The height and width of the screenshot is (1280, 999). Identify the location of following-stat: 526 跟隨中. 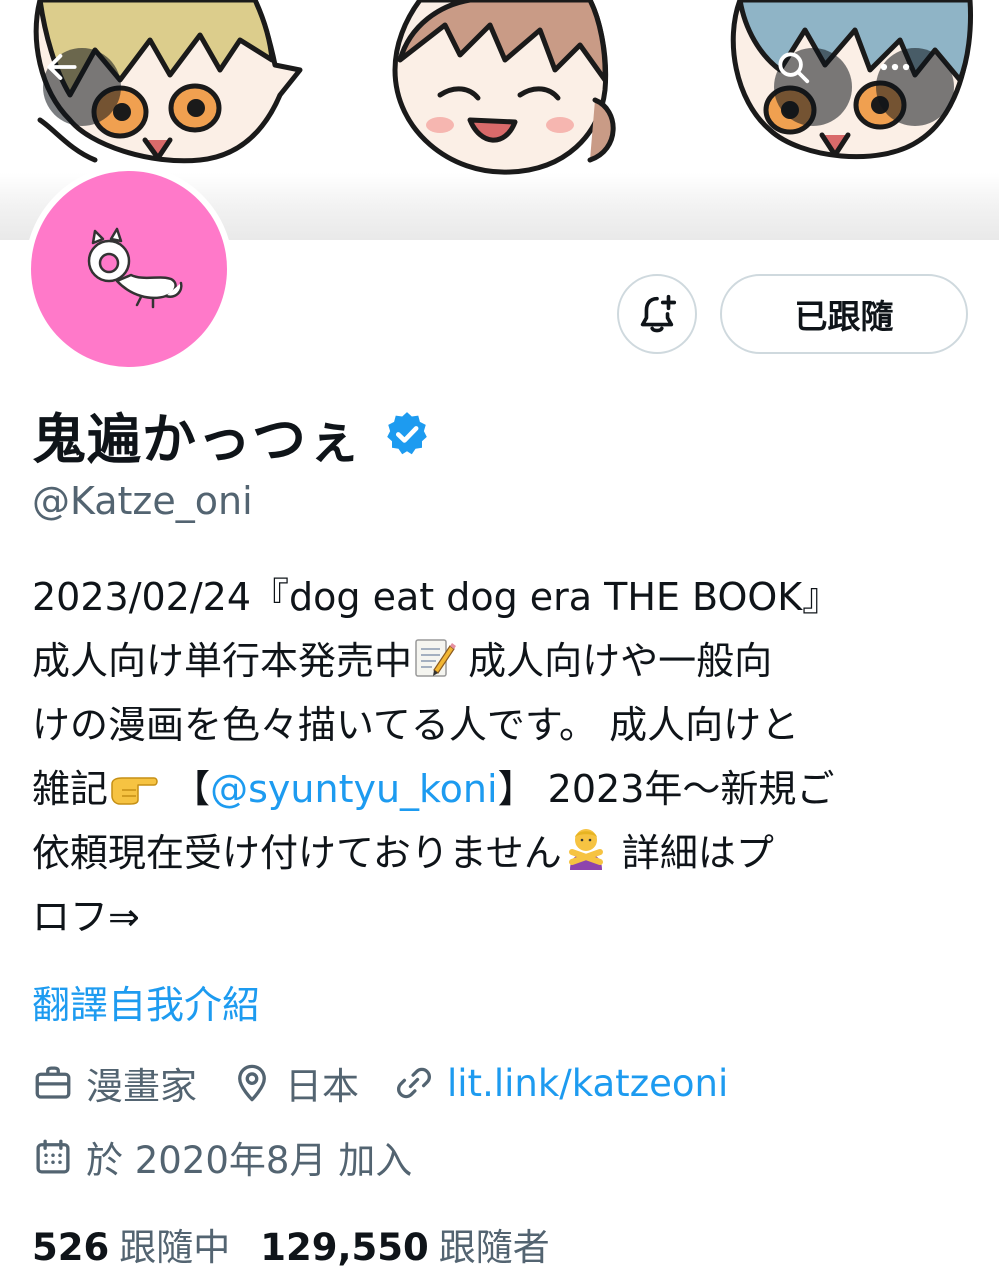
(131, 1244).